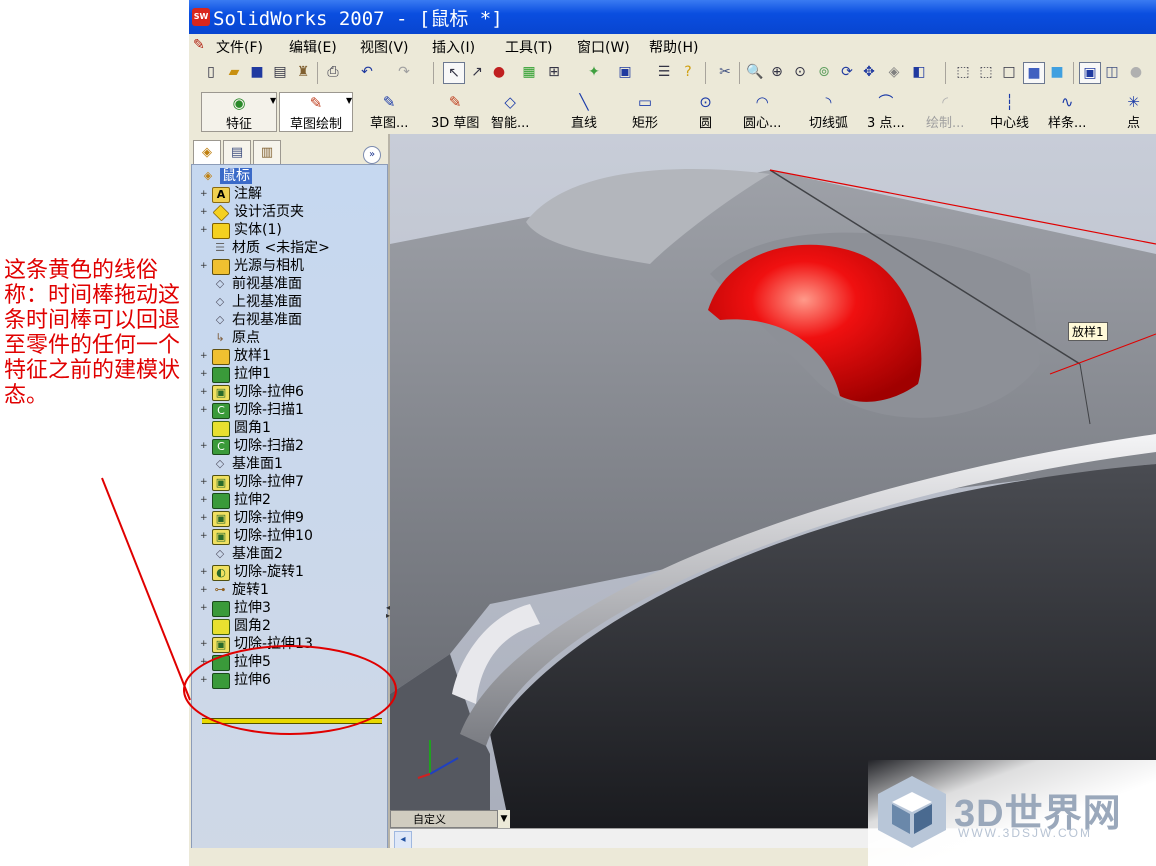 The width and height of the screenshot is (1156, 866). What do you see at coordinates (403, 840) in the screenshot?
I see `scroll-left-icon: ◂` at bounding box center [403, 840].